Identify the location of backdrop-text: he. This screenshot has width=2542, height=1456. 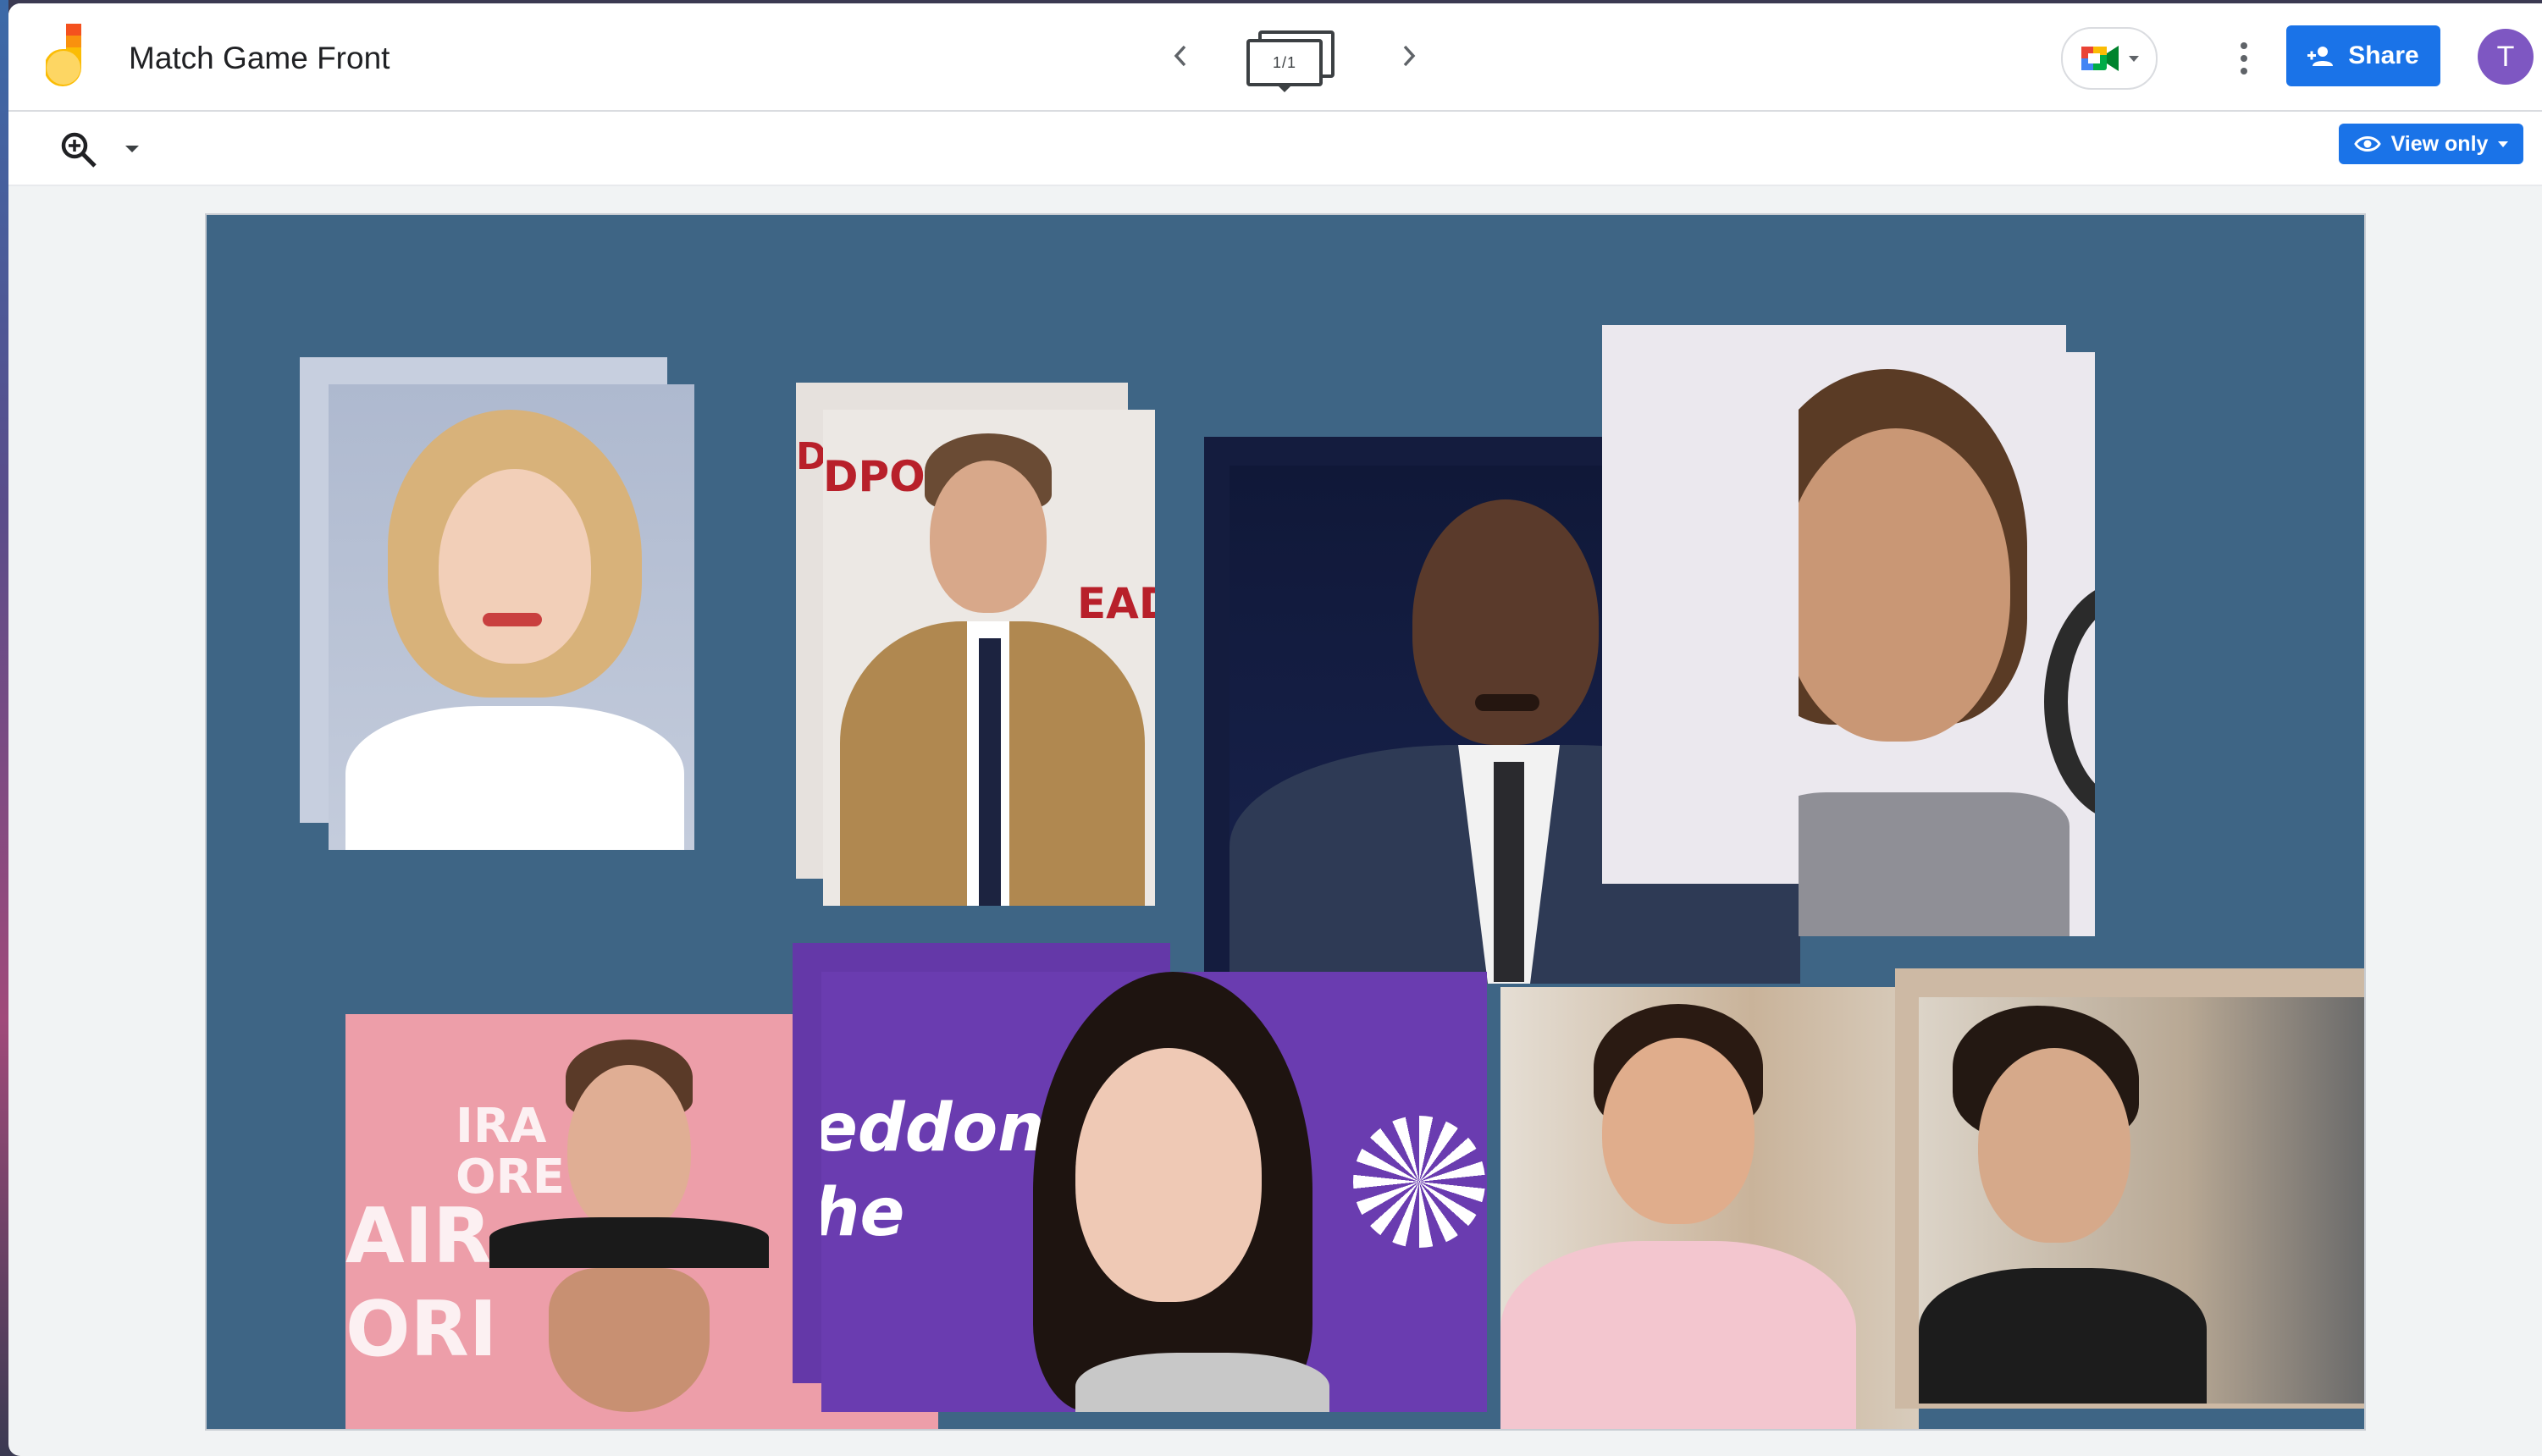
(863, 1213).